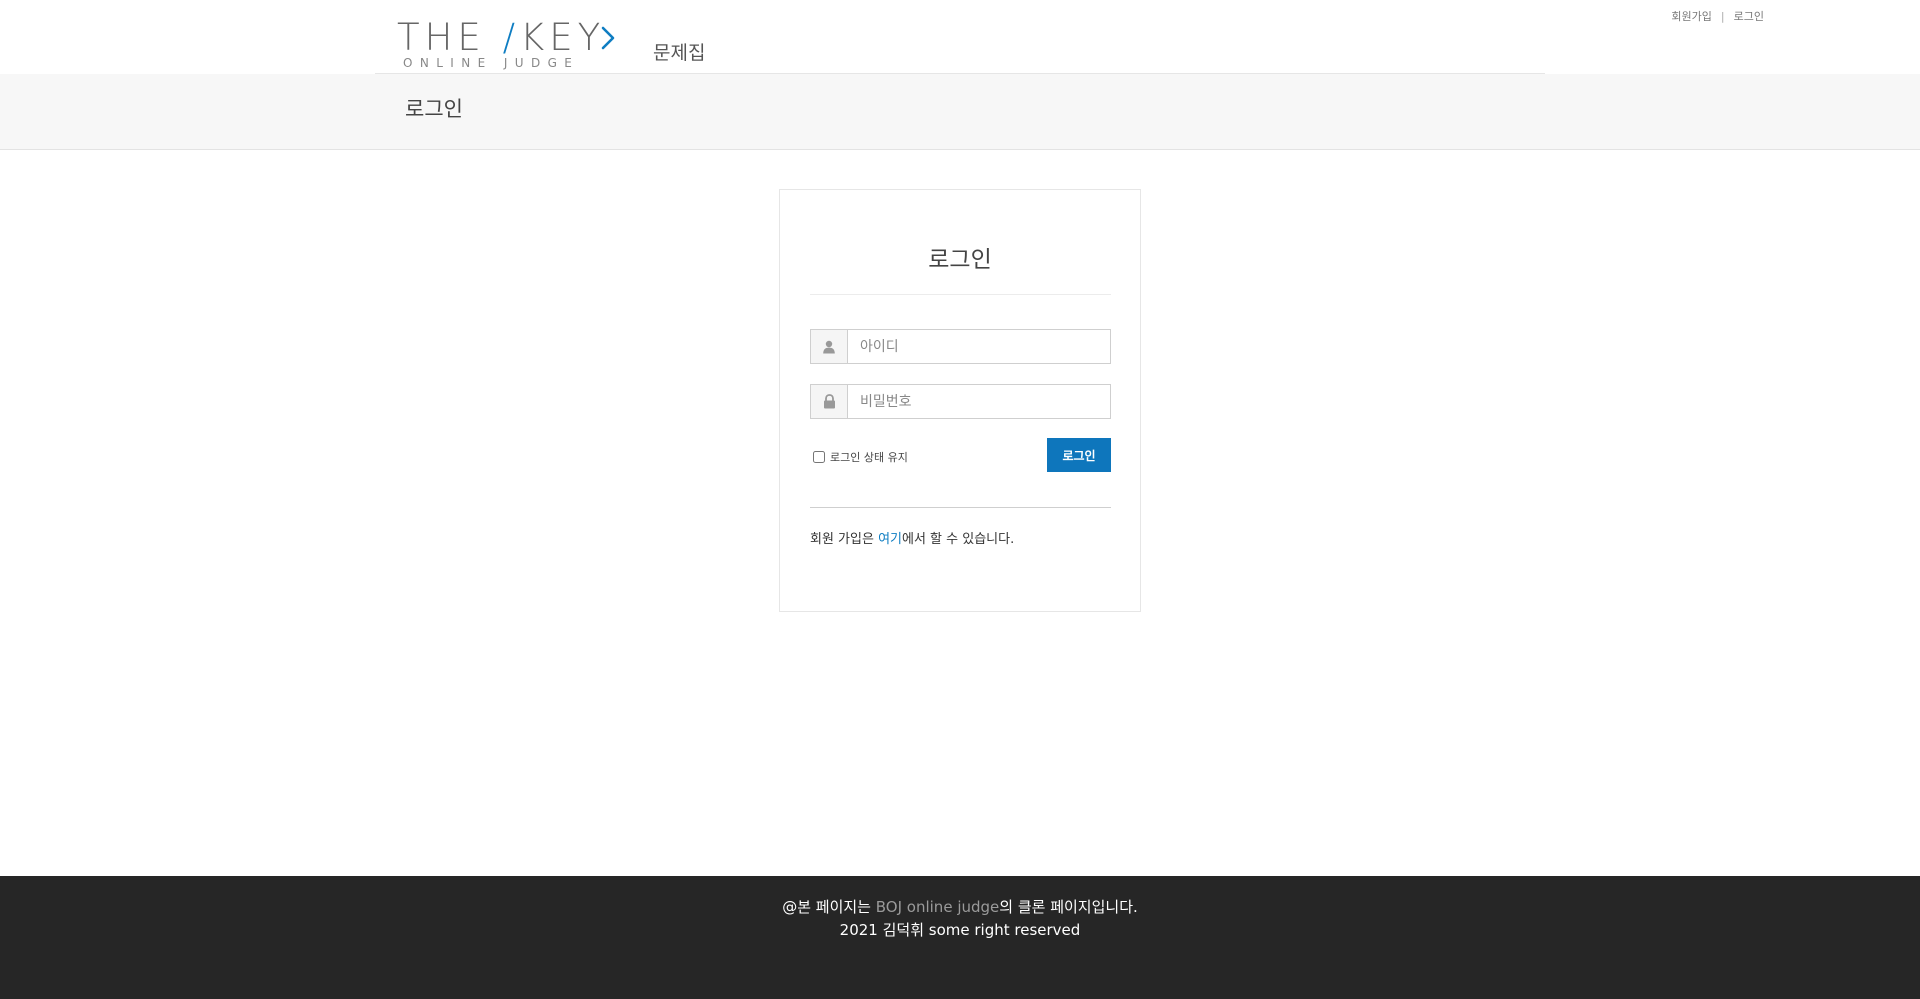 The width and height of the screenshot is (1920, 999). Describe the element at coordinates (1749, 16) in the screenshot. I see `login-link: 로그인` at that location.